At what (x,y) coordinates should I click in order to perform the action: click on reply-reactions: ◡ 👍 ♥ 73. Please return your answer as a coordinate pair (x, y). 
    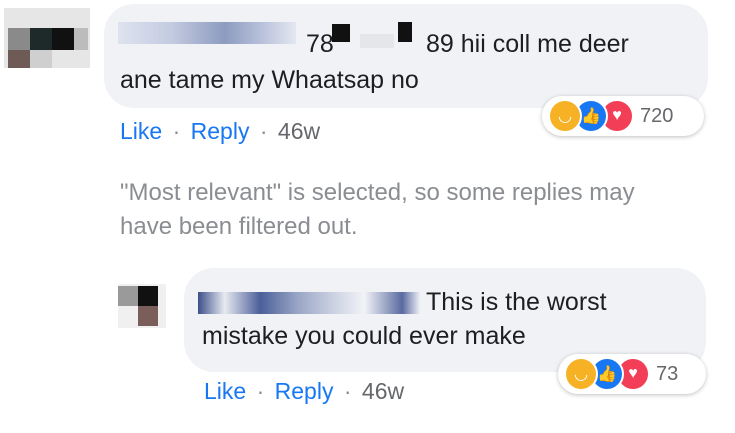
    Looking at the image, I should click on (632, 374).